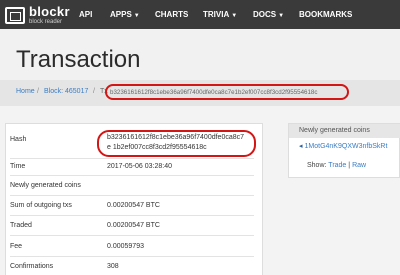 The height and width of the screenshot is (275, 400). Describe the element at coordinates (18, 139) in the screenshot. I see `hash-label: Hash` at that location.